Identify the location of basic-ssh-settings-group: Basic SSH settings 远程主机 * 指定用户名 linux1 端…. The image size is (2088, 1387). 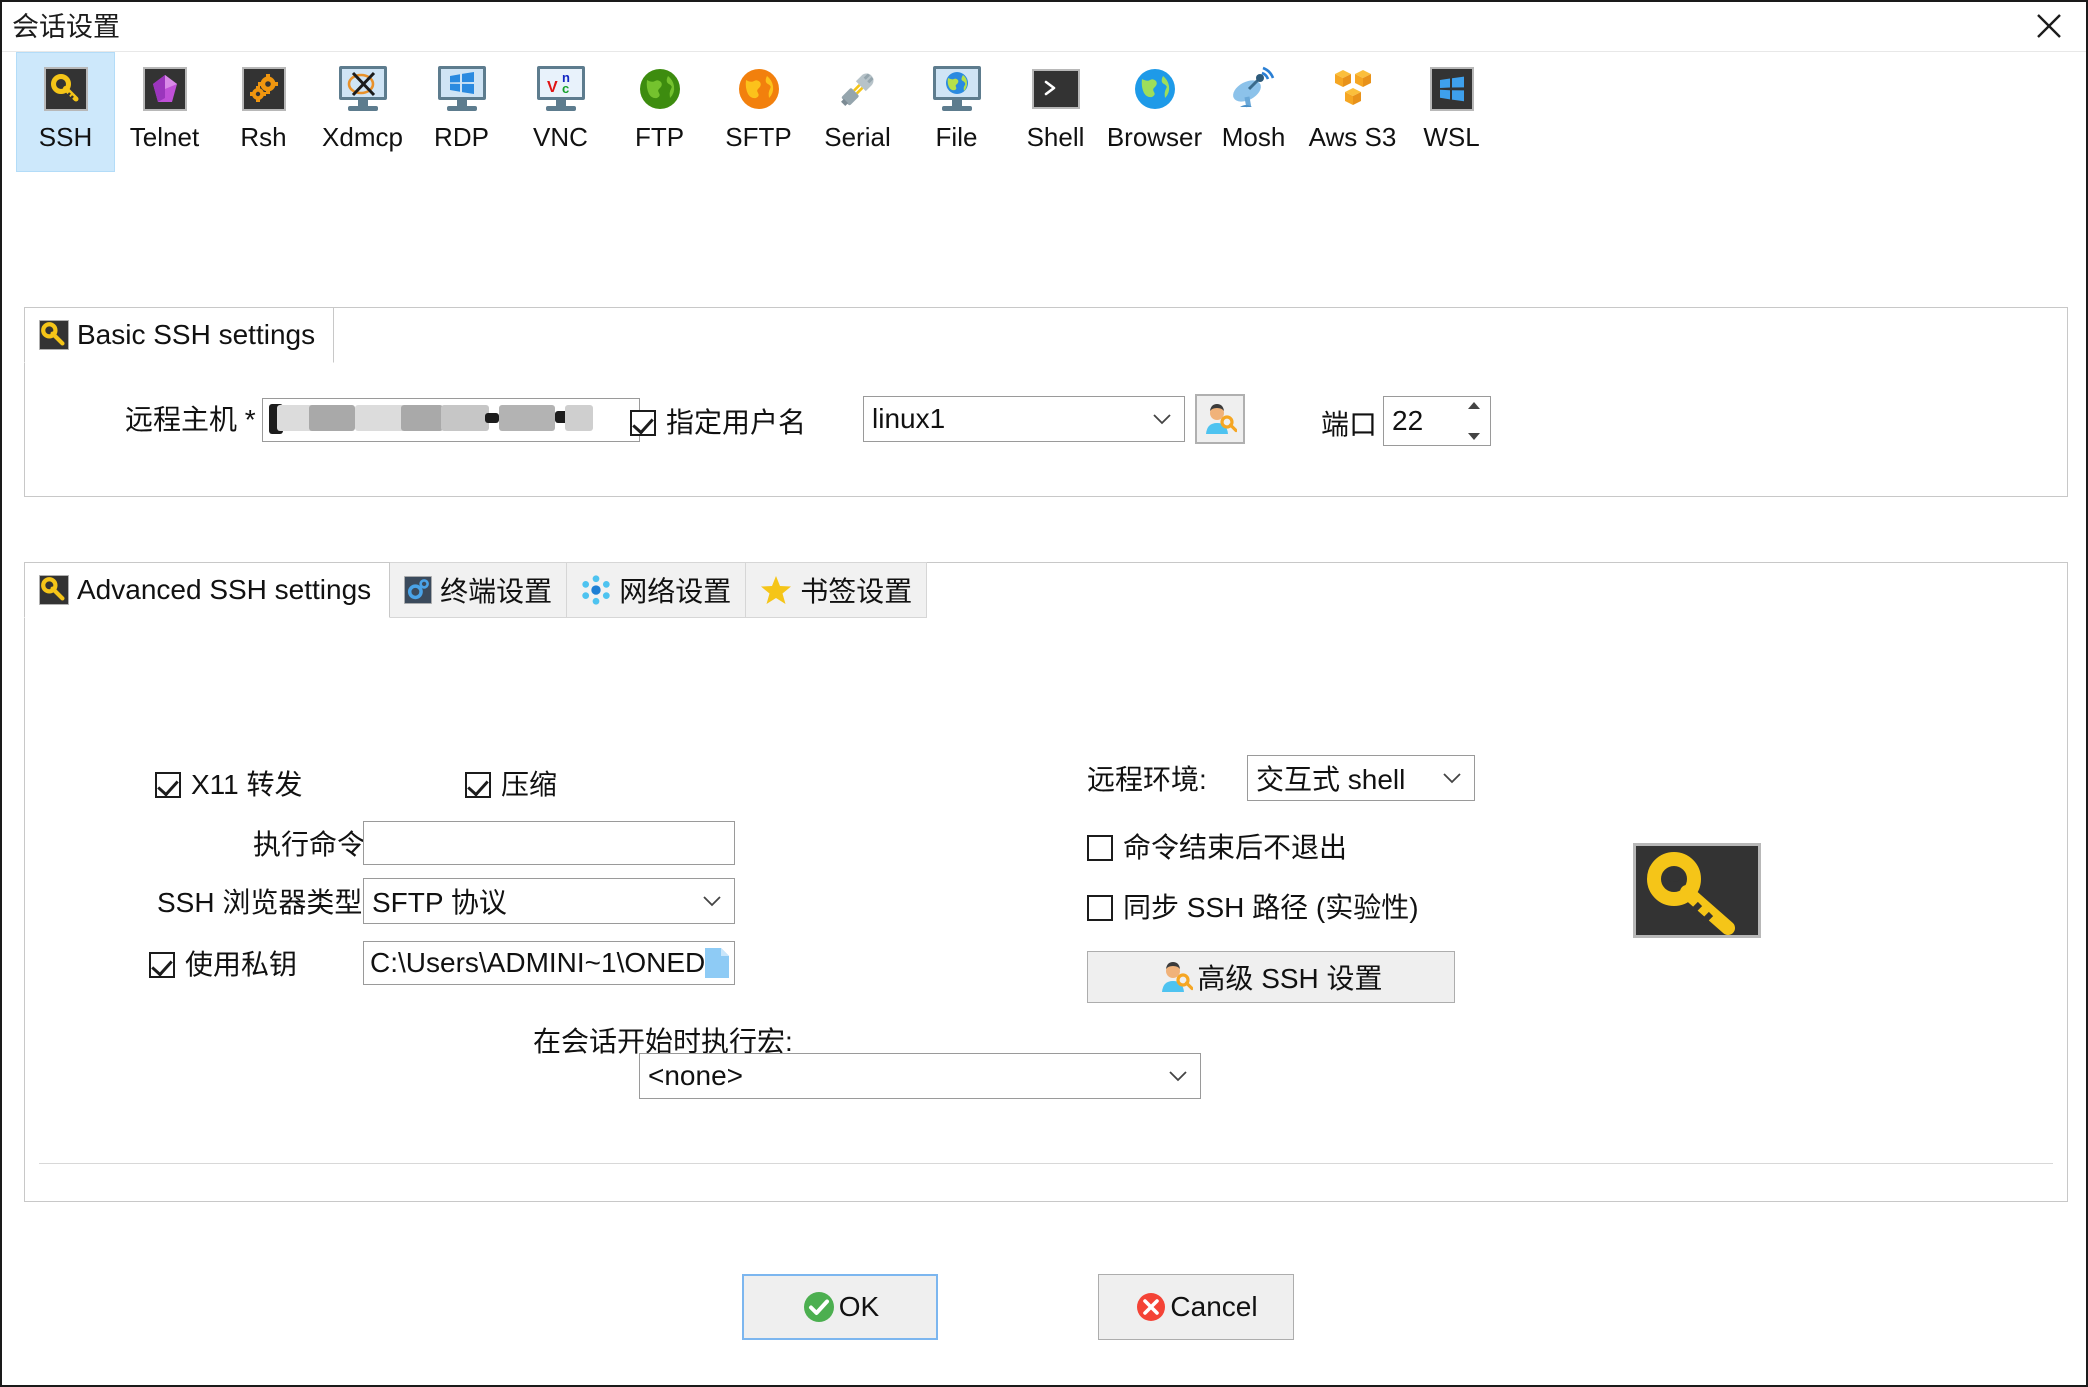
(1046, 402).